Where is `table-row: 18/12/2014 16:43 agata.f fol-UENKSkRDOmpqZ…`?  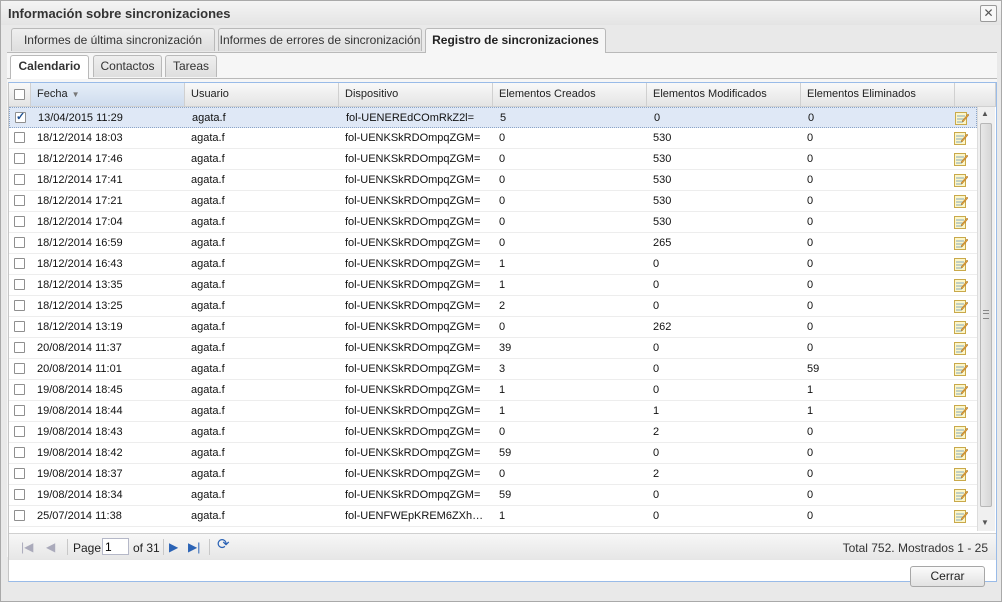
table-row: 18/12/2014 16:43 agata.f fol-UENKSkRDOmpqZ… is located at coordinates (493, 264).